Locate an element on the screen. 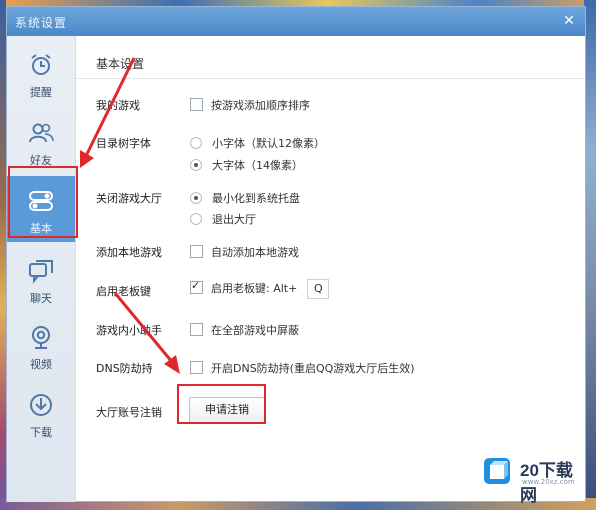  watermark-url: www.20xz.com is located at coordinates (548, 482).